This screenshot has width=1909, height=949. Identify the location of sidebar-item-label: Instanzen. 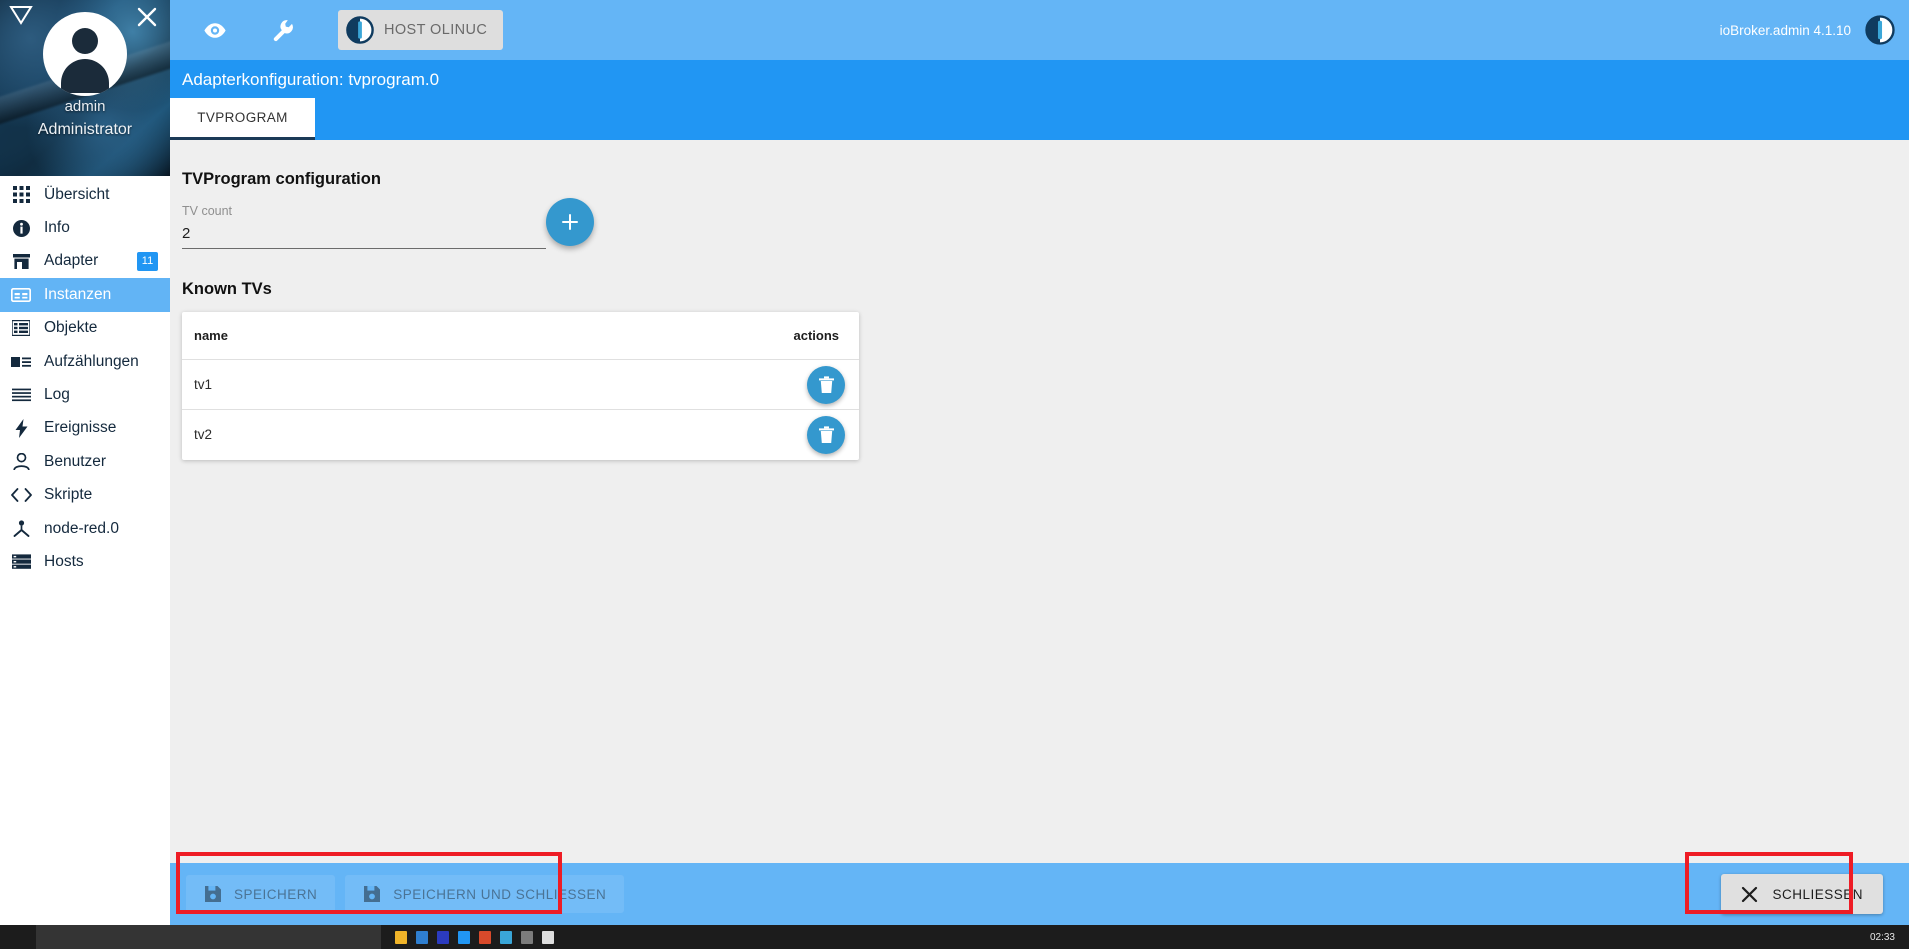
(78, 294).